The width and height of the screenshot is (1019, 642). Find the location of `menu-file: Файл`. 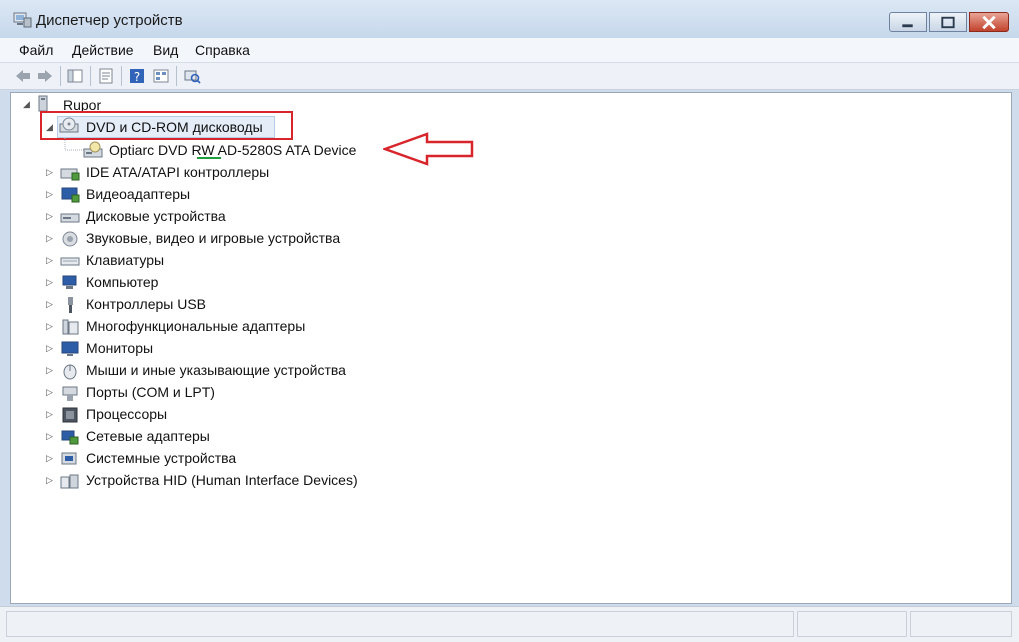

menu-file: Файл is located at coordinates (36, 50).